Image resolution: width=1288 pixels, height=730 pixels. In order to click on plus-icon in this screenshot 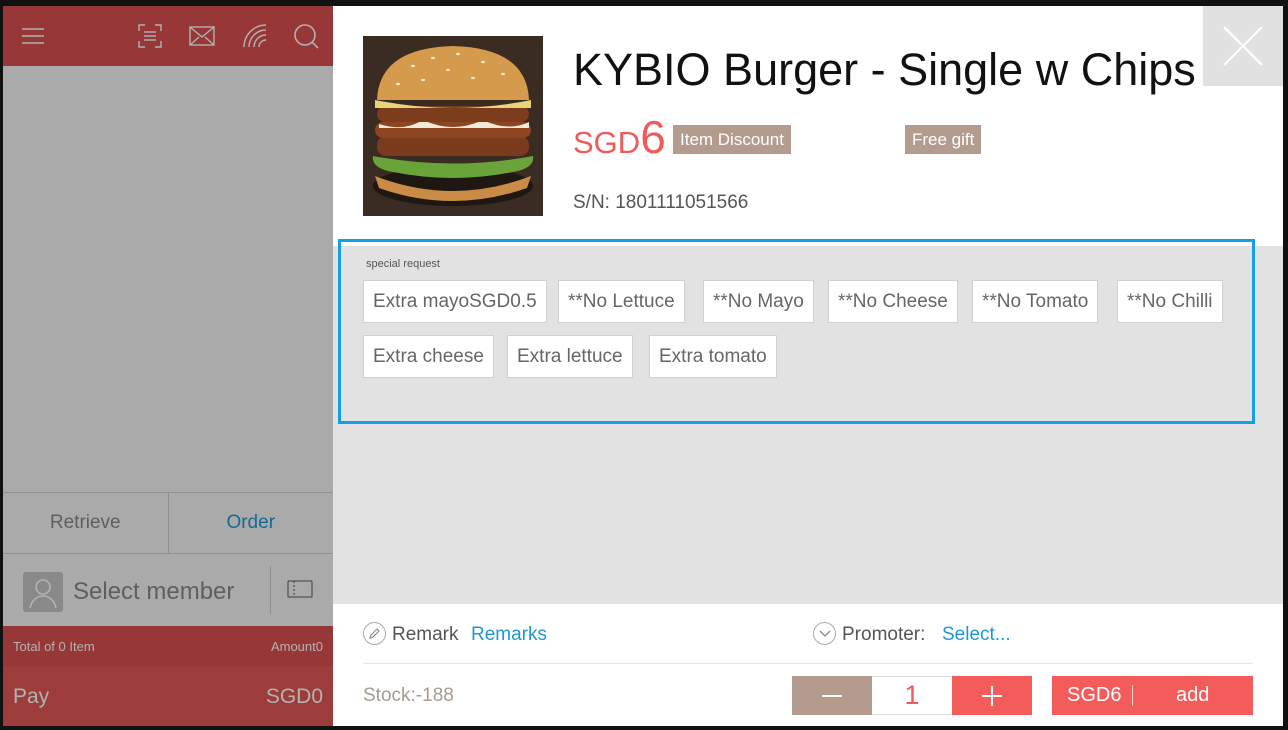, I will do `click(992, 695)`.